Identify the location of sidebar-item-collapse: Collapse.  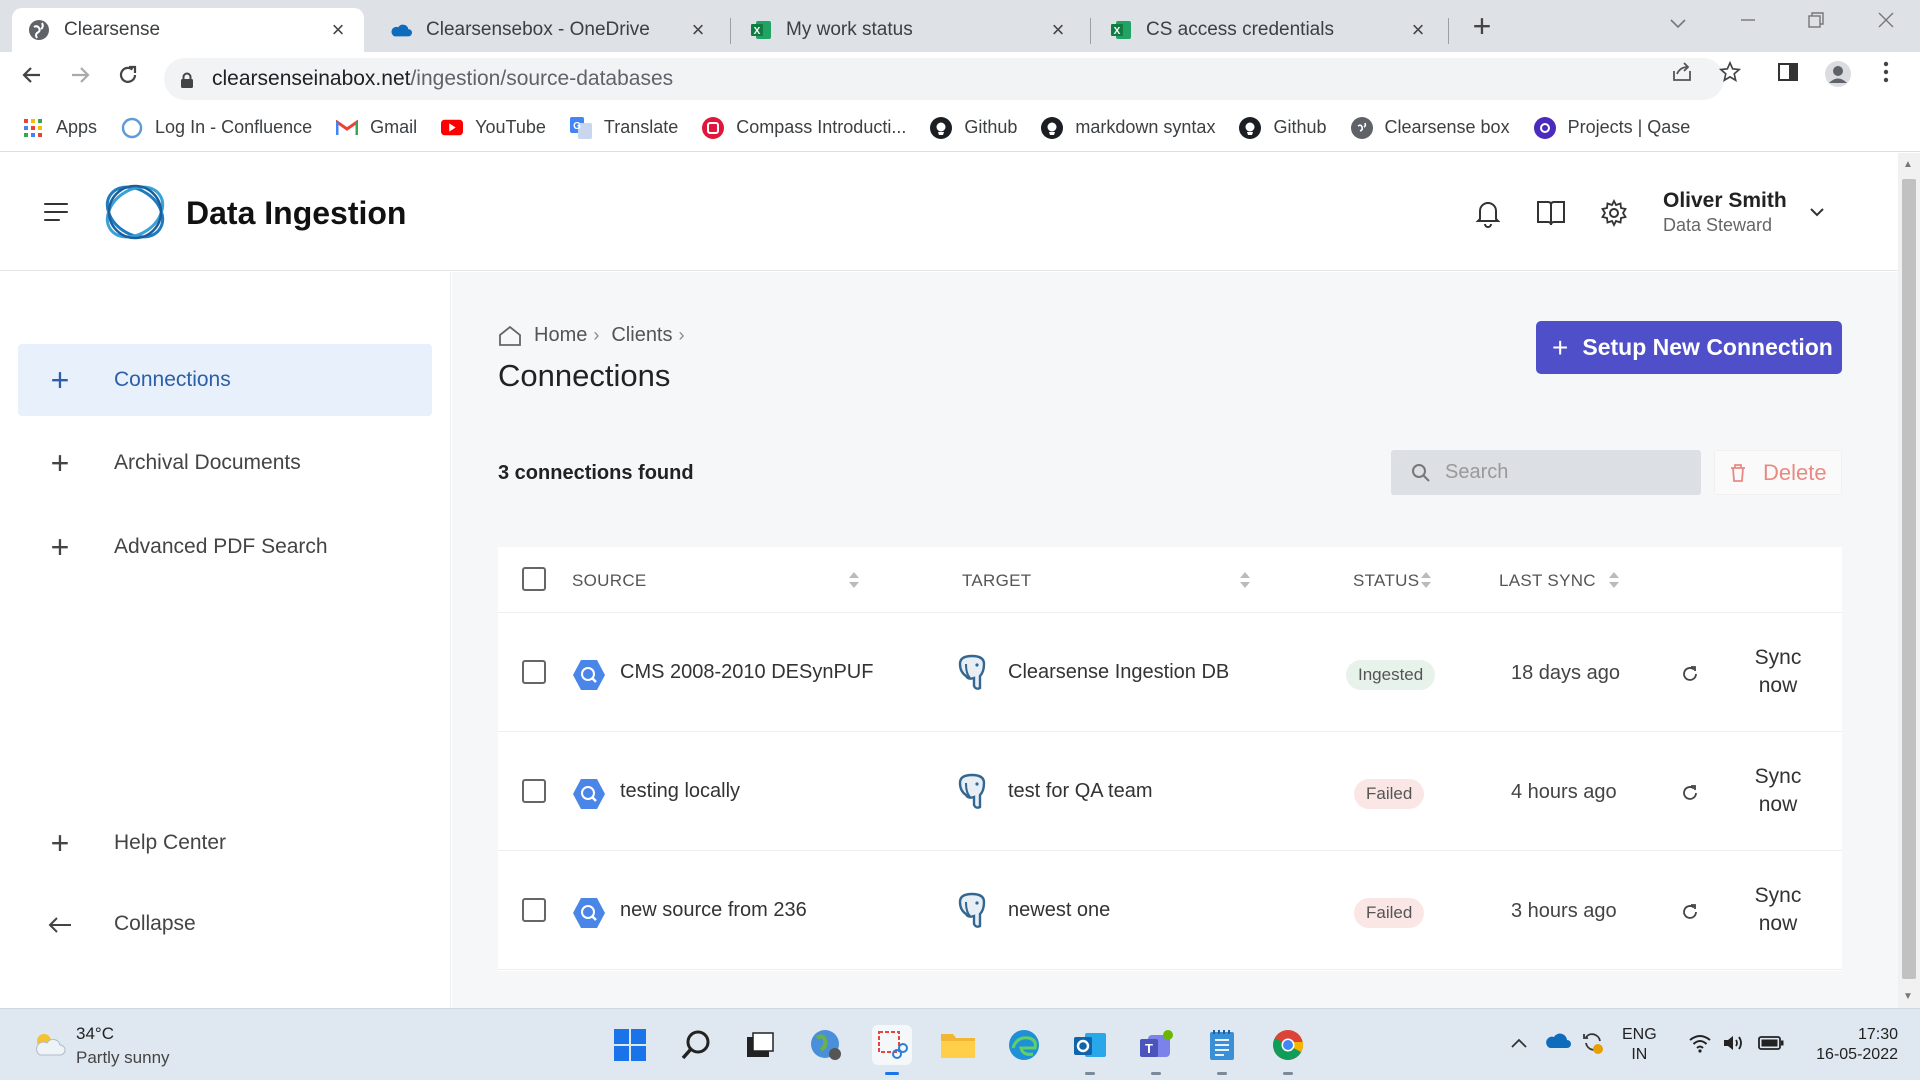
(225, 924).